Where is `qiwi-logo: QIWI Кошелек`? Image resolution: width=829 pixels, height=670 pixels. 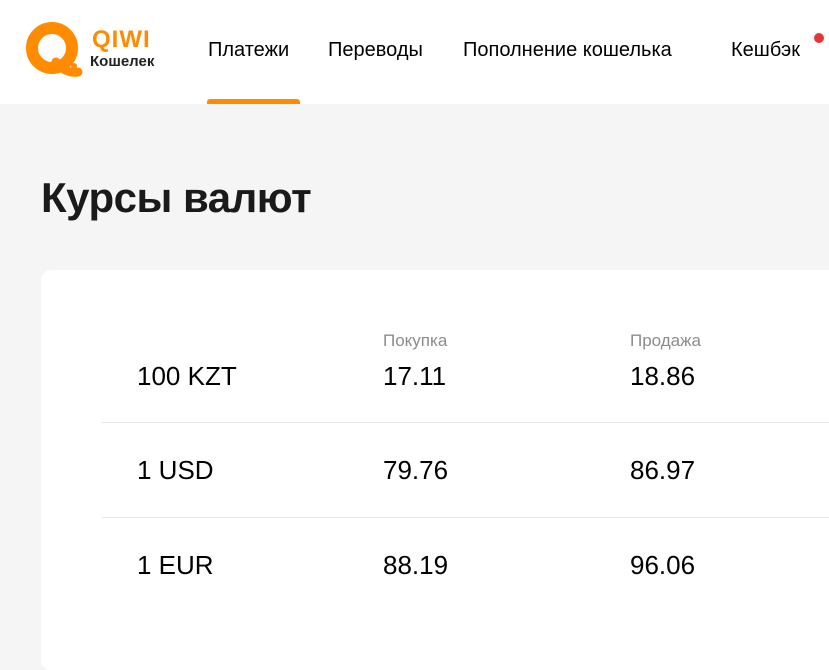
qiwi-logo: QIWI Кошелек is located at coordinates (96, 52).